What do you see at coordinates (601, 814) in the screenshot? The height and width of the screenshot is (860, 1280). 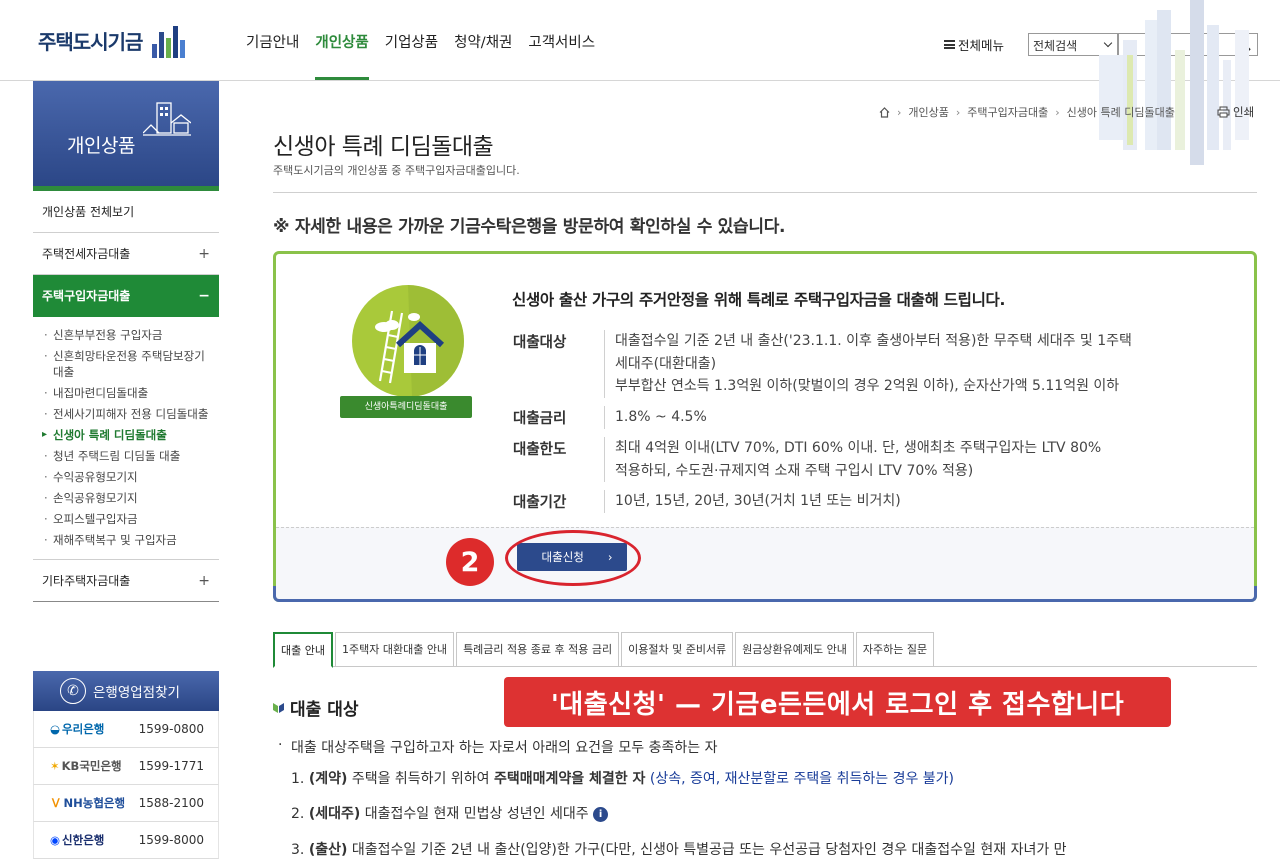 I see `info-icon: i` at bounding box center [601, 814].